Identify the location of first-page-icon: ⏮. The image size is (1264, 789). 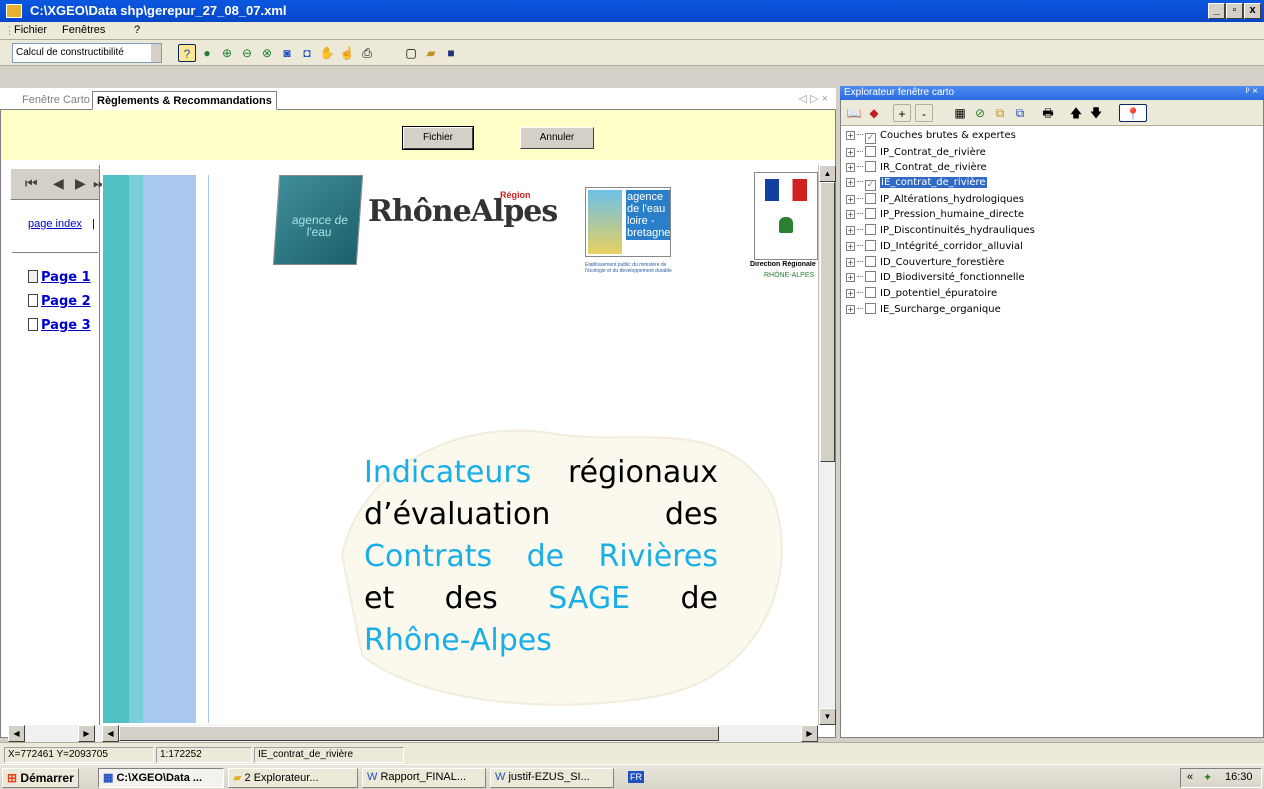
(31, 183).